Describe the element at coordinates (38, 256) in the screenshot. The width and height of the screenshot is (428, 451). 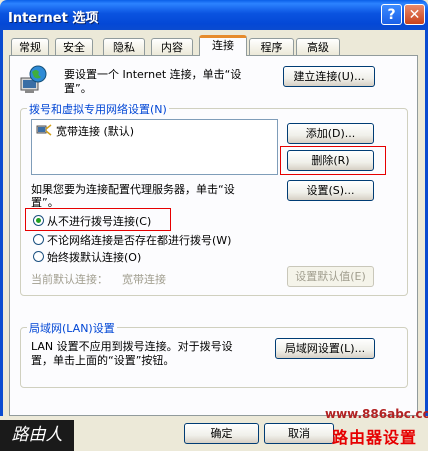
I see `radio-always-dial` at that location.